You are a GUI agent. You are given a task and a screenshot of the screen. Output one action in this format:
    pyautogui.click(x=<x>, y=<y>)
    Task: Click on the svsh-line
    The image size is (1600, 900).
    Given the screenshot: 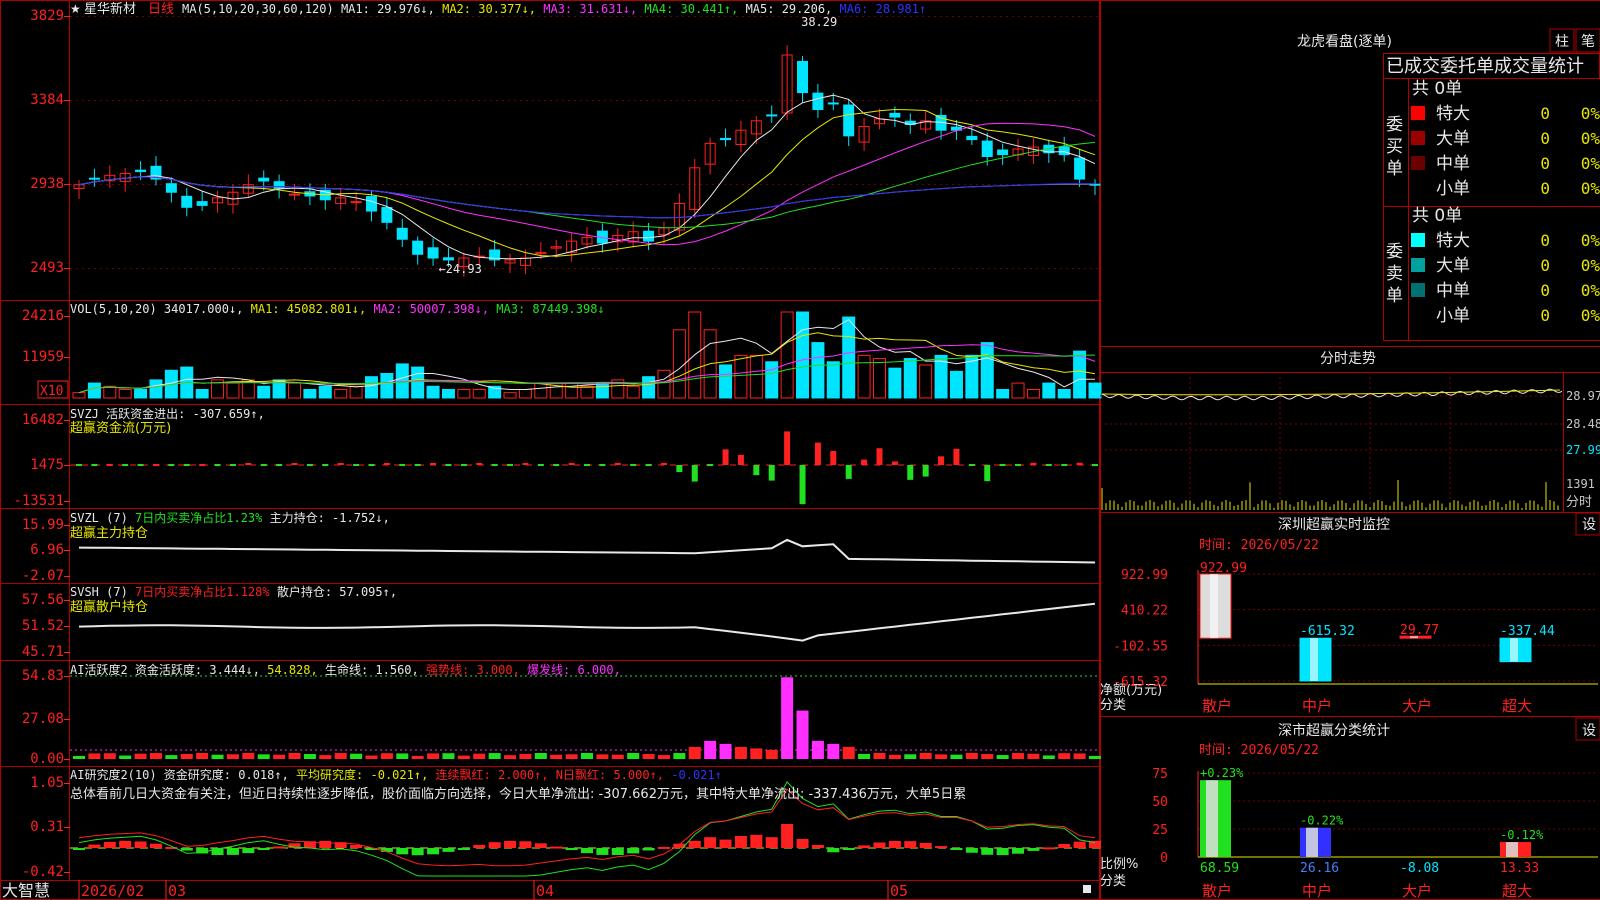 What is the action you would take?
    pyautogui.click(x=587, y=622)
    